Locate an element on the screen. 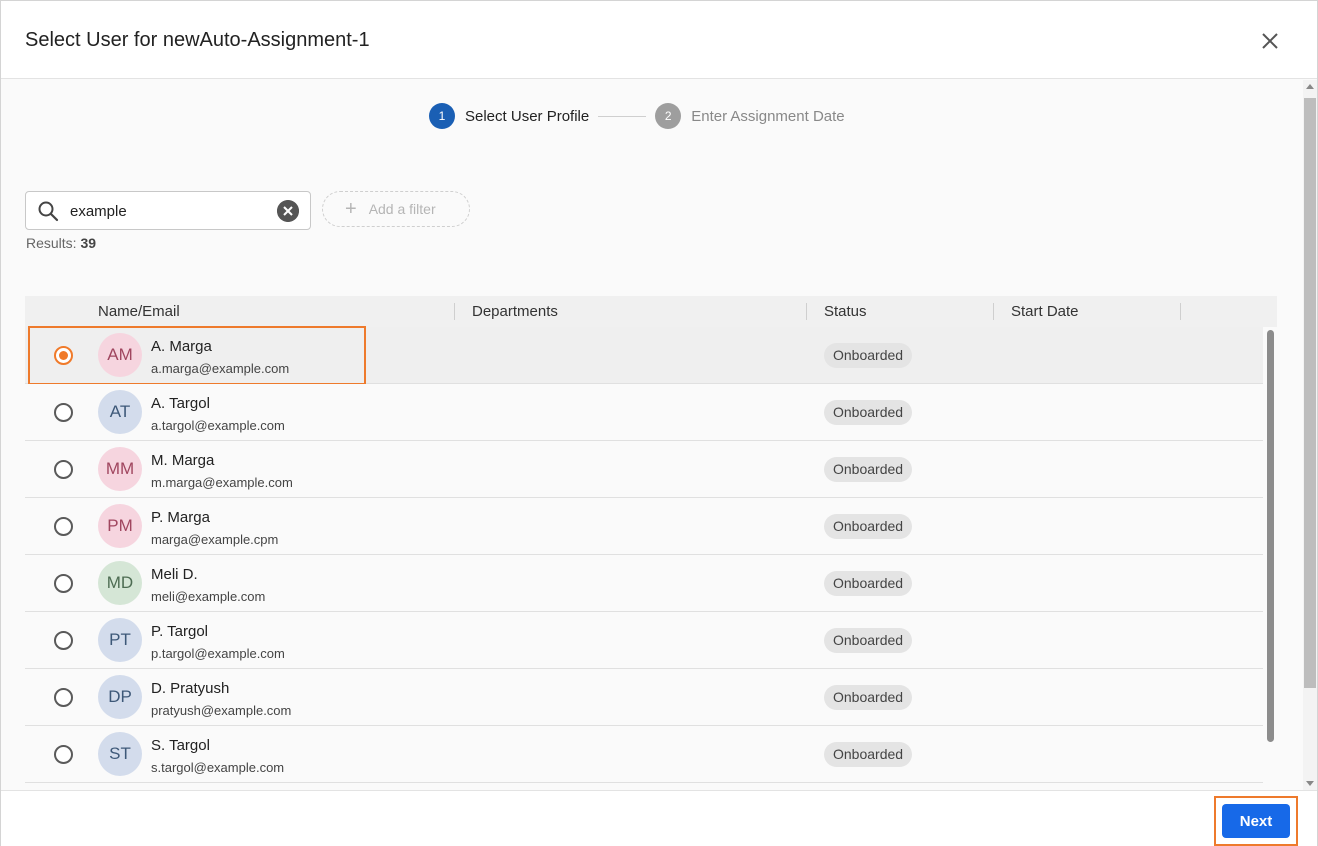  results-number: 39 is located at coordinates (88, 243).